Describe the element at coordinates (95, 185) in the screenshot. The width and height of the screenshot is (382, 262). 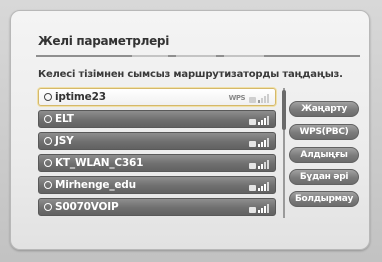
I see `network-ssid: Mirhenge_edu` at that location.